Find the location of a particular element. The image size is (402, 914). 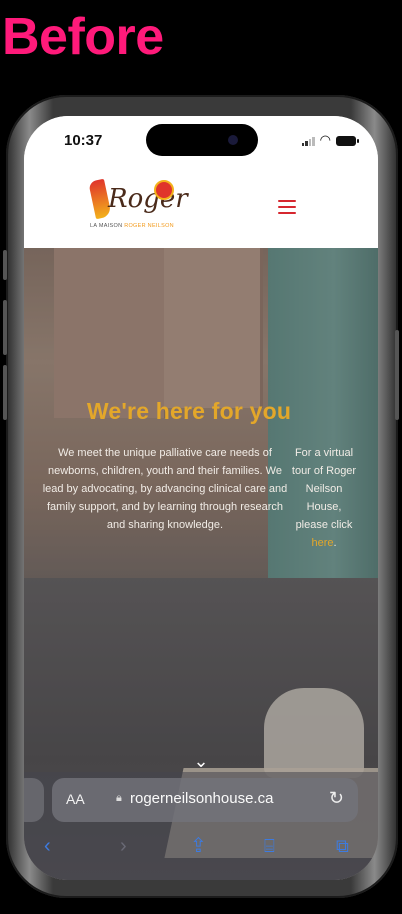

url-text: rogerneilsonhouse.ca is located at coordinates (201, 798).